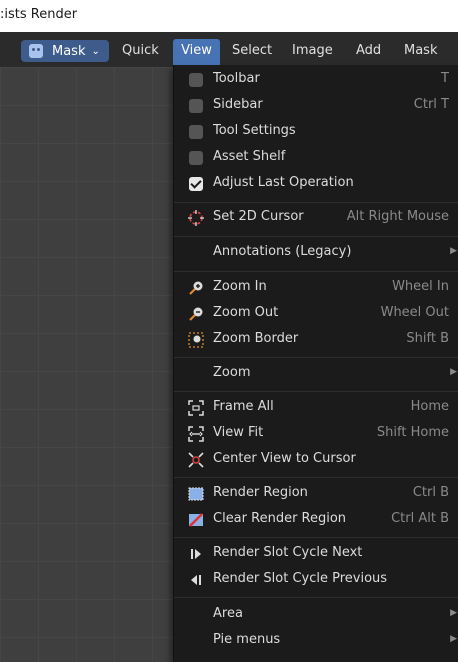 The width and height of the screenshot is (458, 662). Describe the element at coordinates (196, 580) in the screenshot. I see `previous-slot-icon` at that location.